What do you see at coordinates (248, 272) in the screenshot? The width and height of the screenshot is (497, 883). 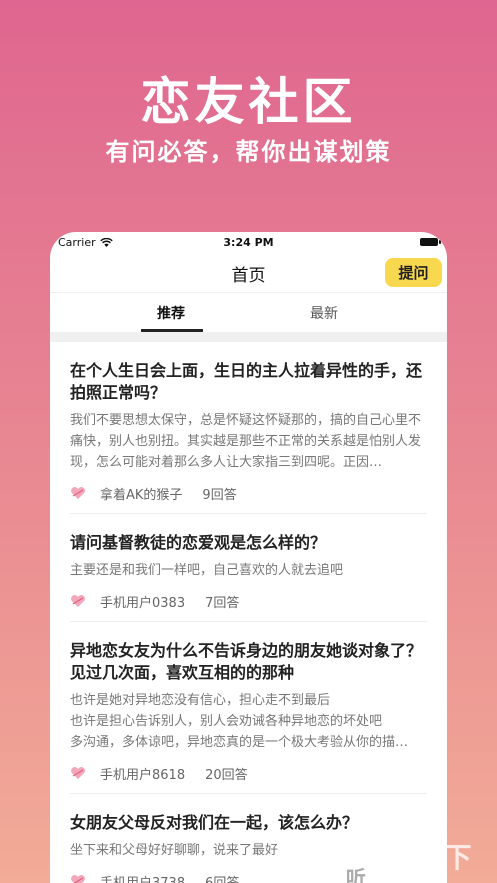 I see `nav-bar: 首页 提问` at bounding box center [248, 272].